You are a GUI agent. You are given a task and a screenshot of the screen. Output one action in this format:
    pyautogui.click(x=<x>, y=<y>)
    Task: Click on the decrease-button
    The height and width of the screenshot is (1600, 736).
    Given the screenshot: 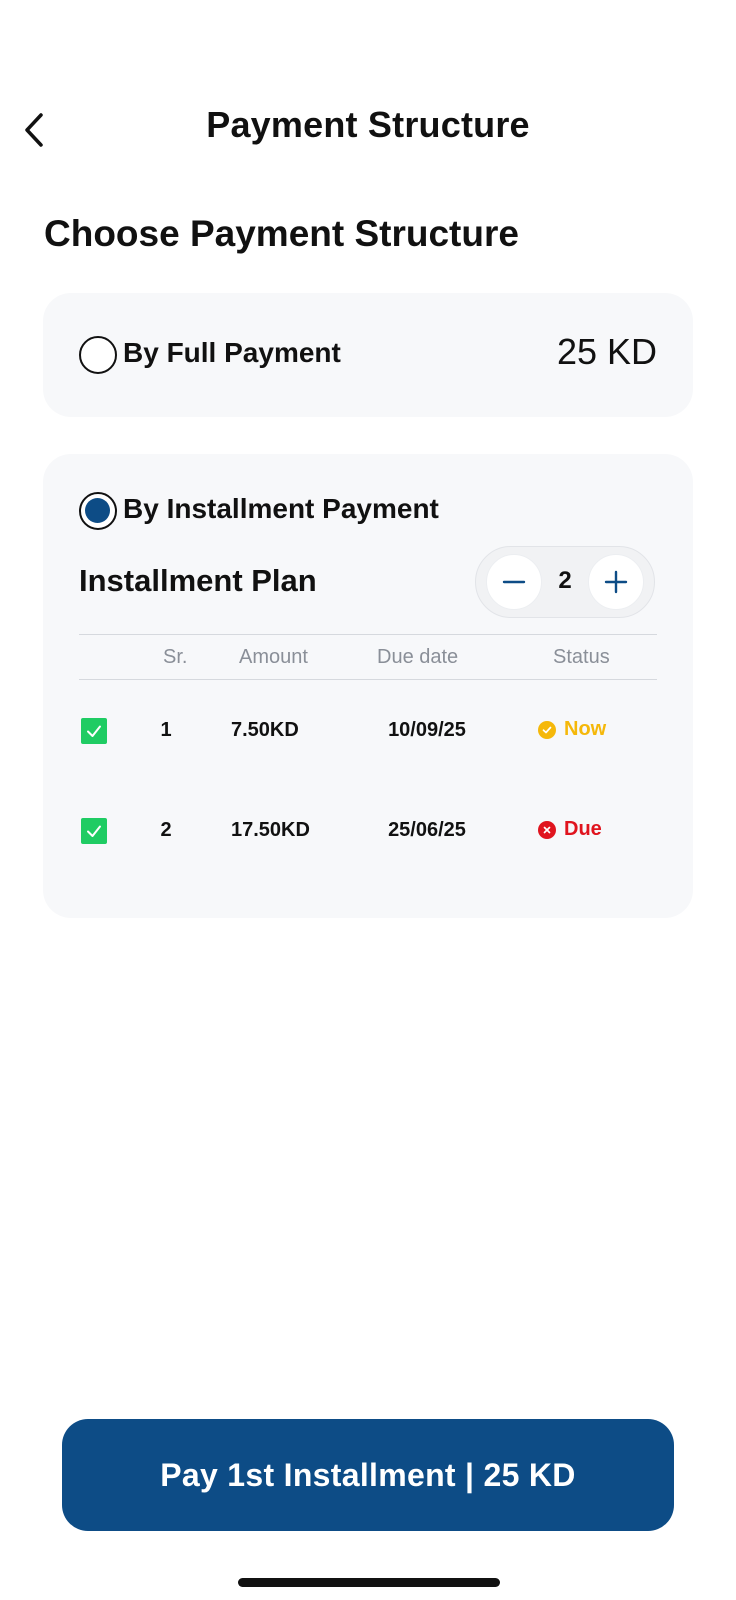 What is the action you would take?
    pyautogui.click(x=514, y=582)
    